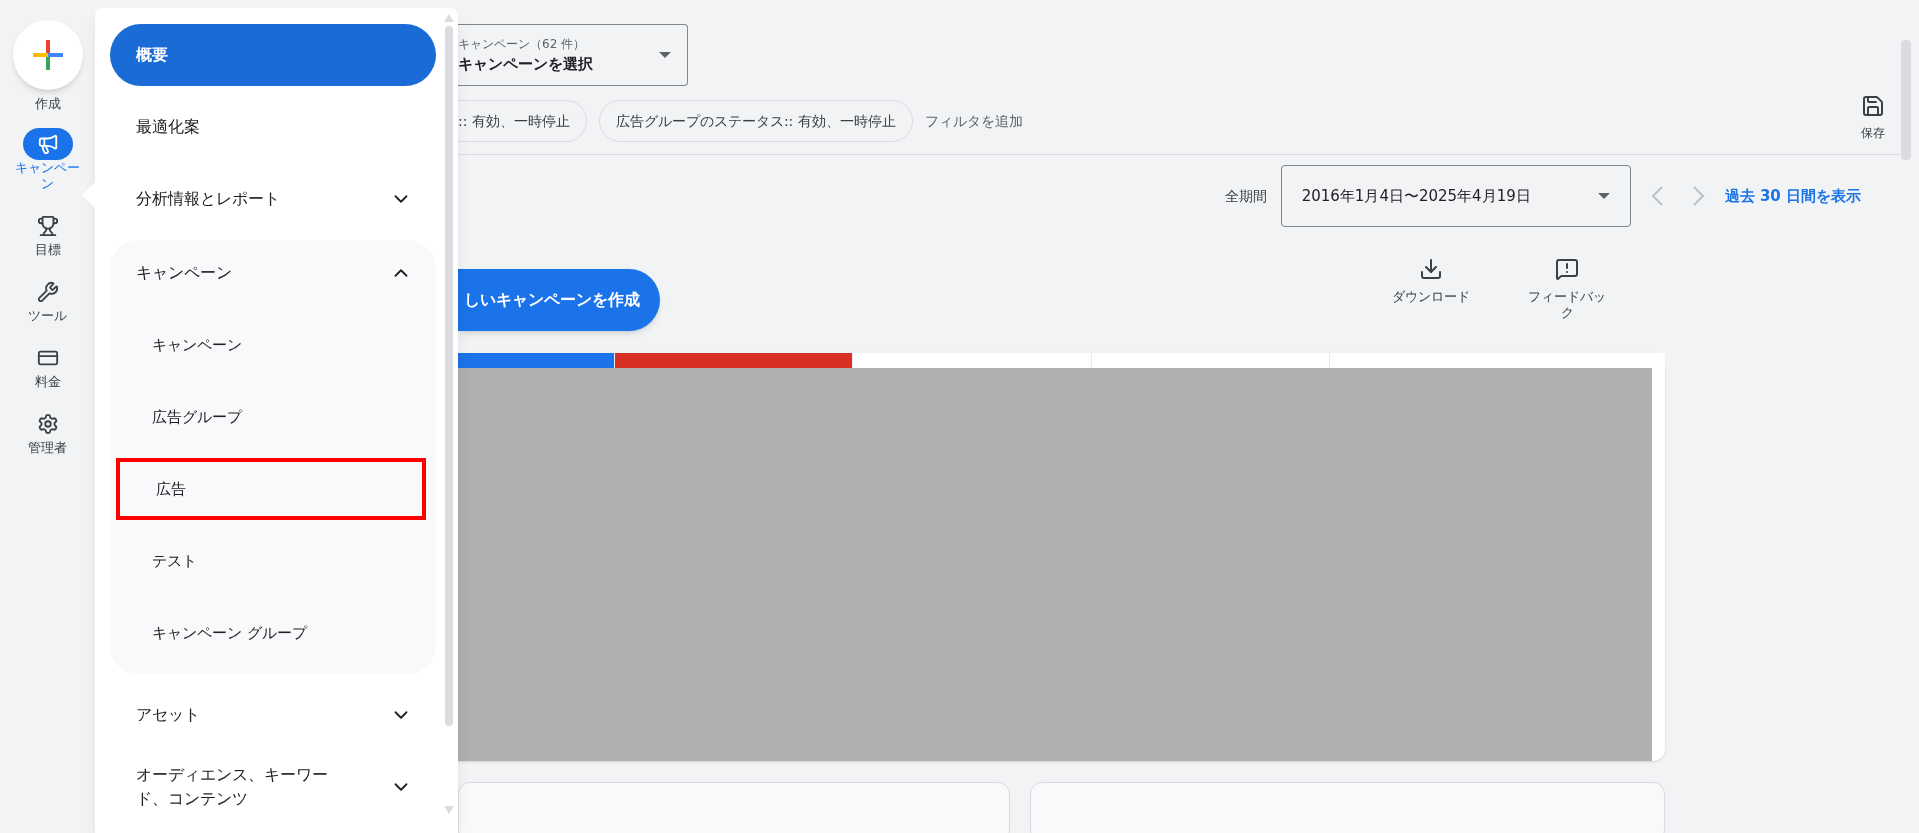 This screenshot has height=833, width=1919. I want to click on chevron-right-icon, so click(1698, 196).